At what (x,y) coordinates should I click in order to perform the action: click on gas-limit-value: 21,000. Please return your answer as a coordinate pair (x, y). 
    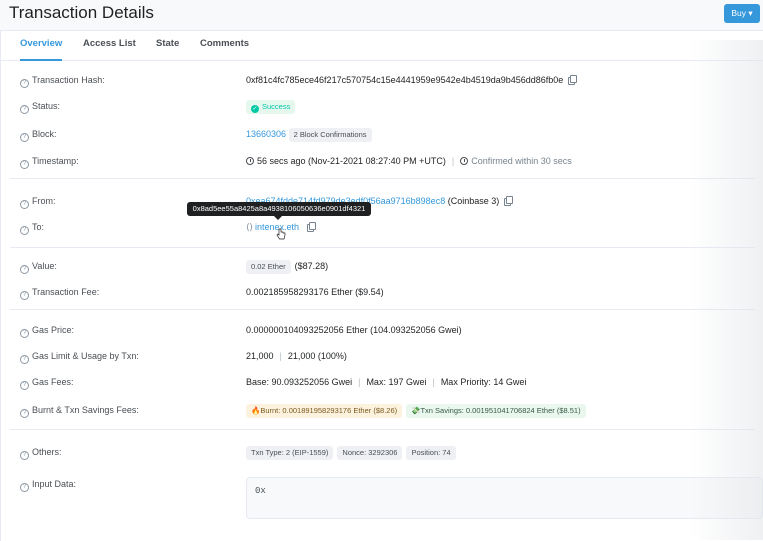
    Looking at the image, I should click on (260, 356).